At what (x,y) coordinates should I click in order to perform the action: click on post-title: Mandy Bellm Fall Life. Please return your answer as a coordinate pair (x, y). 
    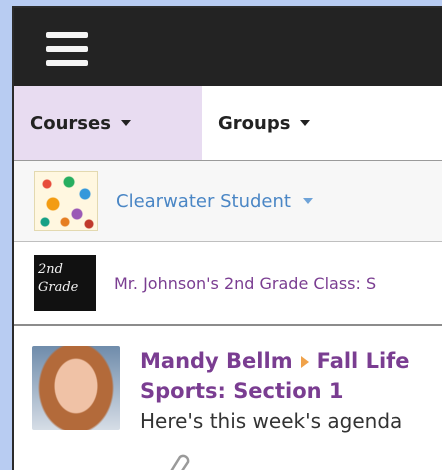
    Looking at the image, I should click on (275, 361).